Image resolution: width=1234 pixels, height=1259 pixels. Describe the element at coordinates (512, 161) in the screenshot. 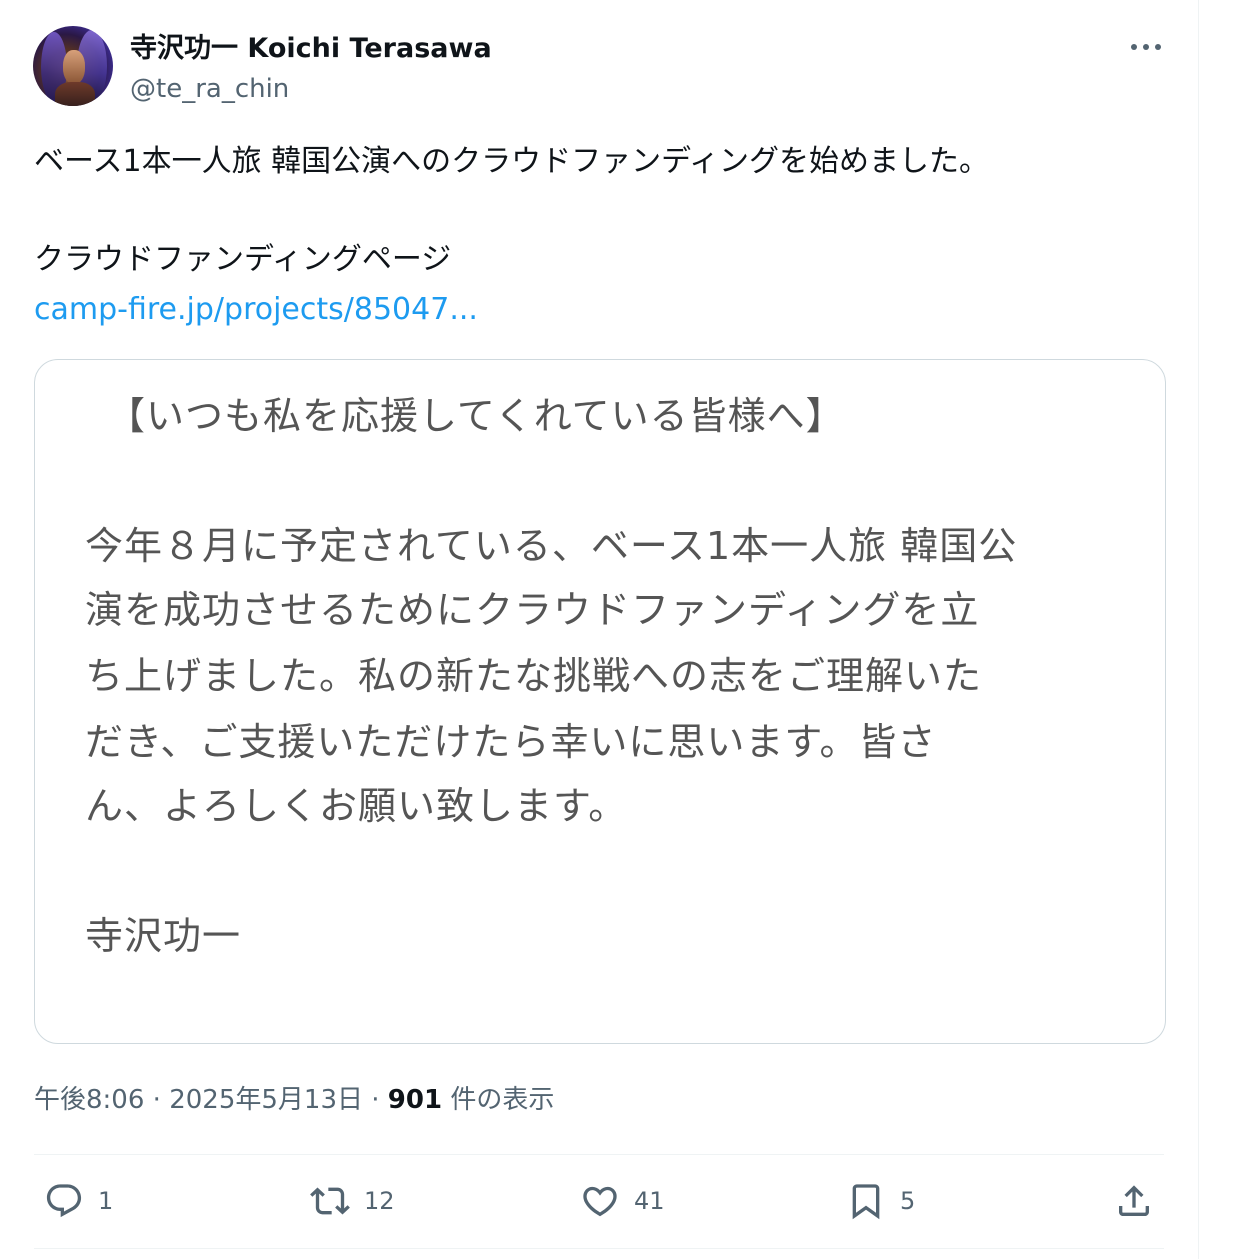

I see `tweet-text-line-1: ベース1本一人旅 韓国公演へのクラウドファンディングを始めました。` at that location.